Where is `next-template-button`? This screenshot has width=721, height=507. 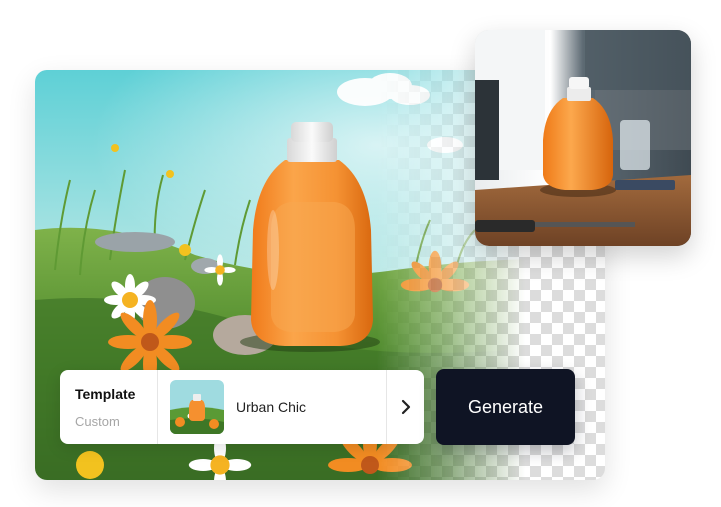 next-template-button is located at coordinates (405, 407).